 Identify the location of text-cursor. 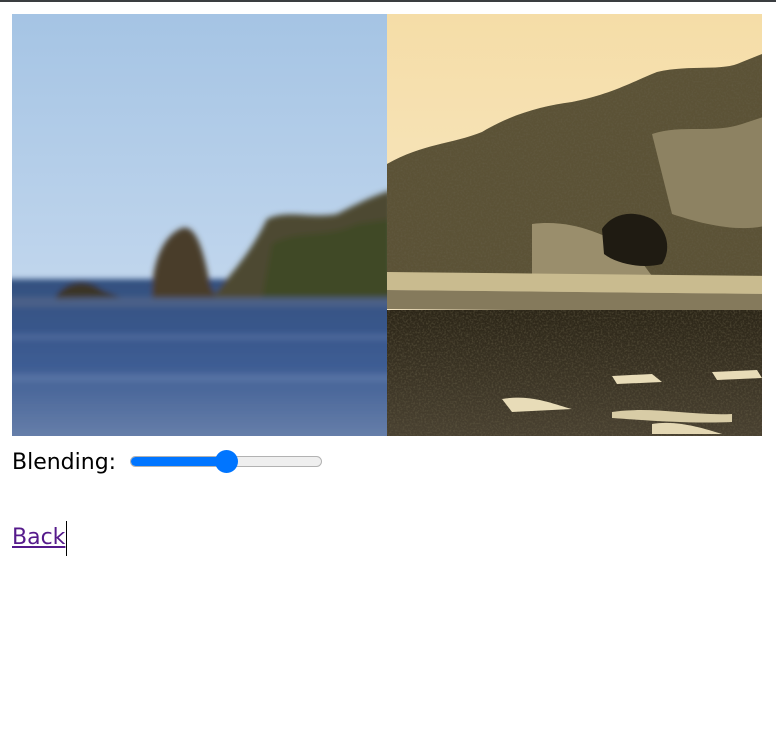
(66, 538).